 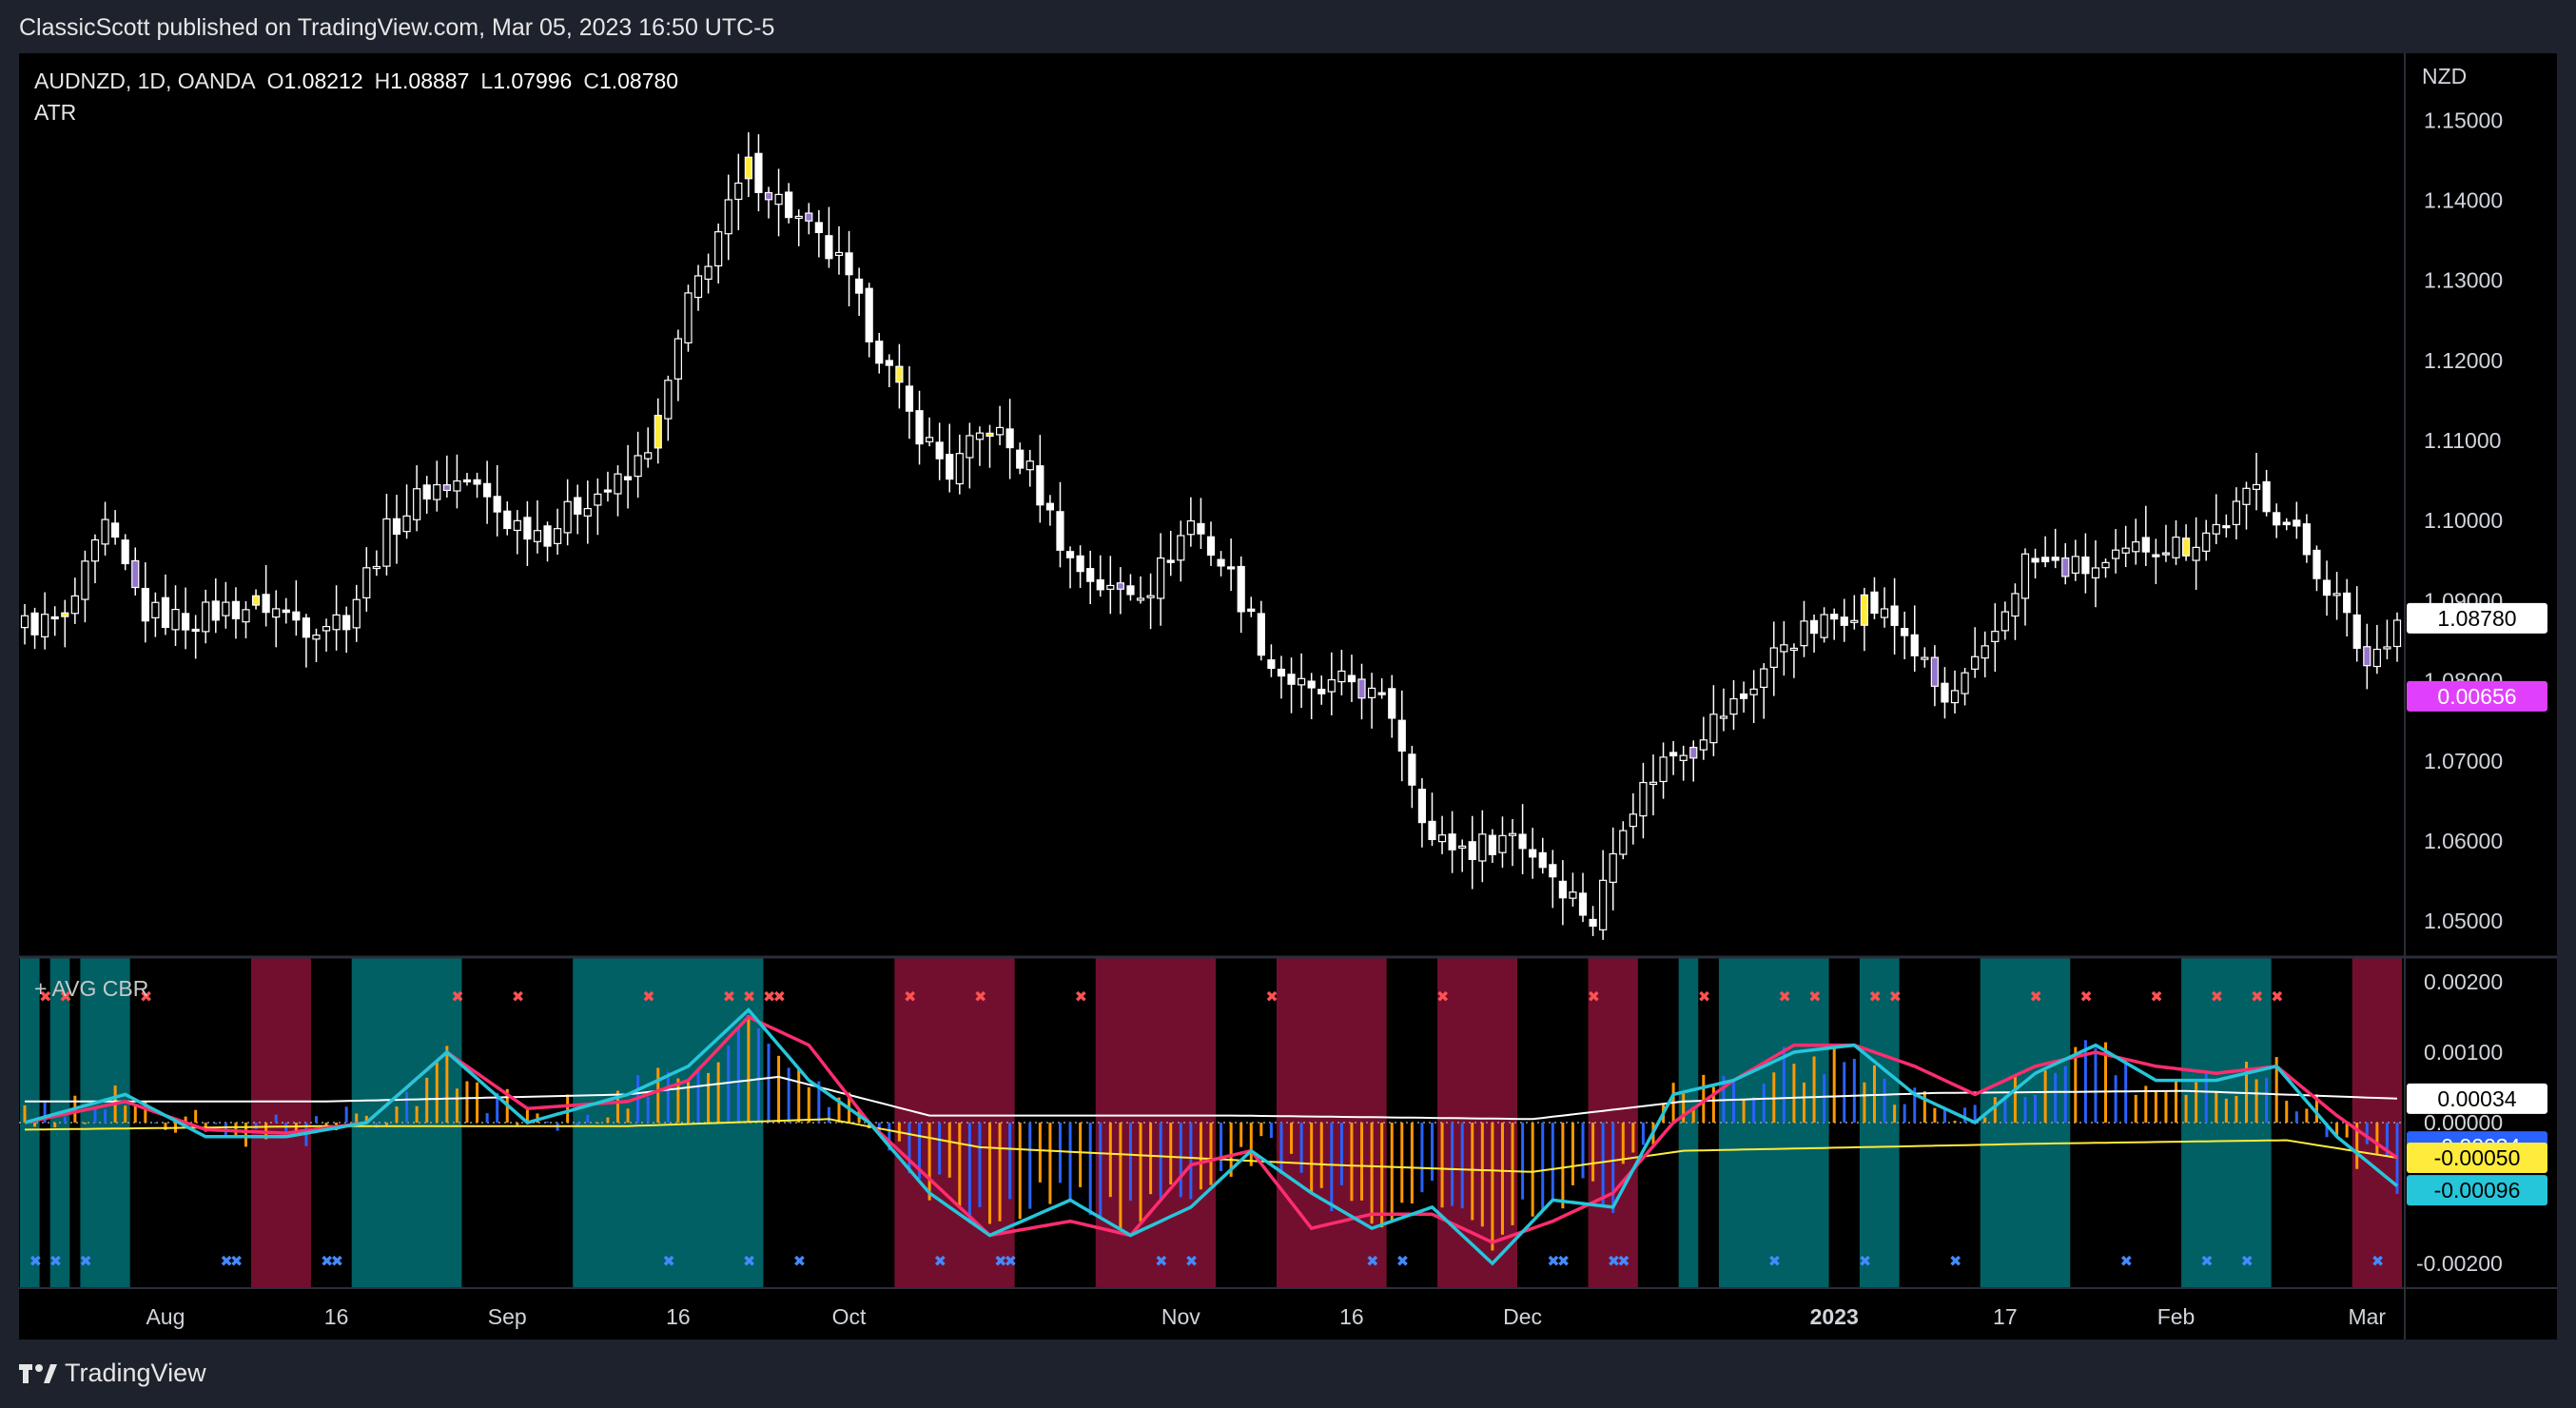 What do you see at coordinates (38, 1373) in the screenshot?
I see `tradingview-logo-icon` at bounding box center [38, 1373].